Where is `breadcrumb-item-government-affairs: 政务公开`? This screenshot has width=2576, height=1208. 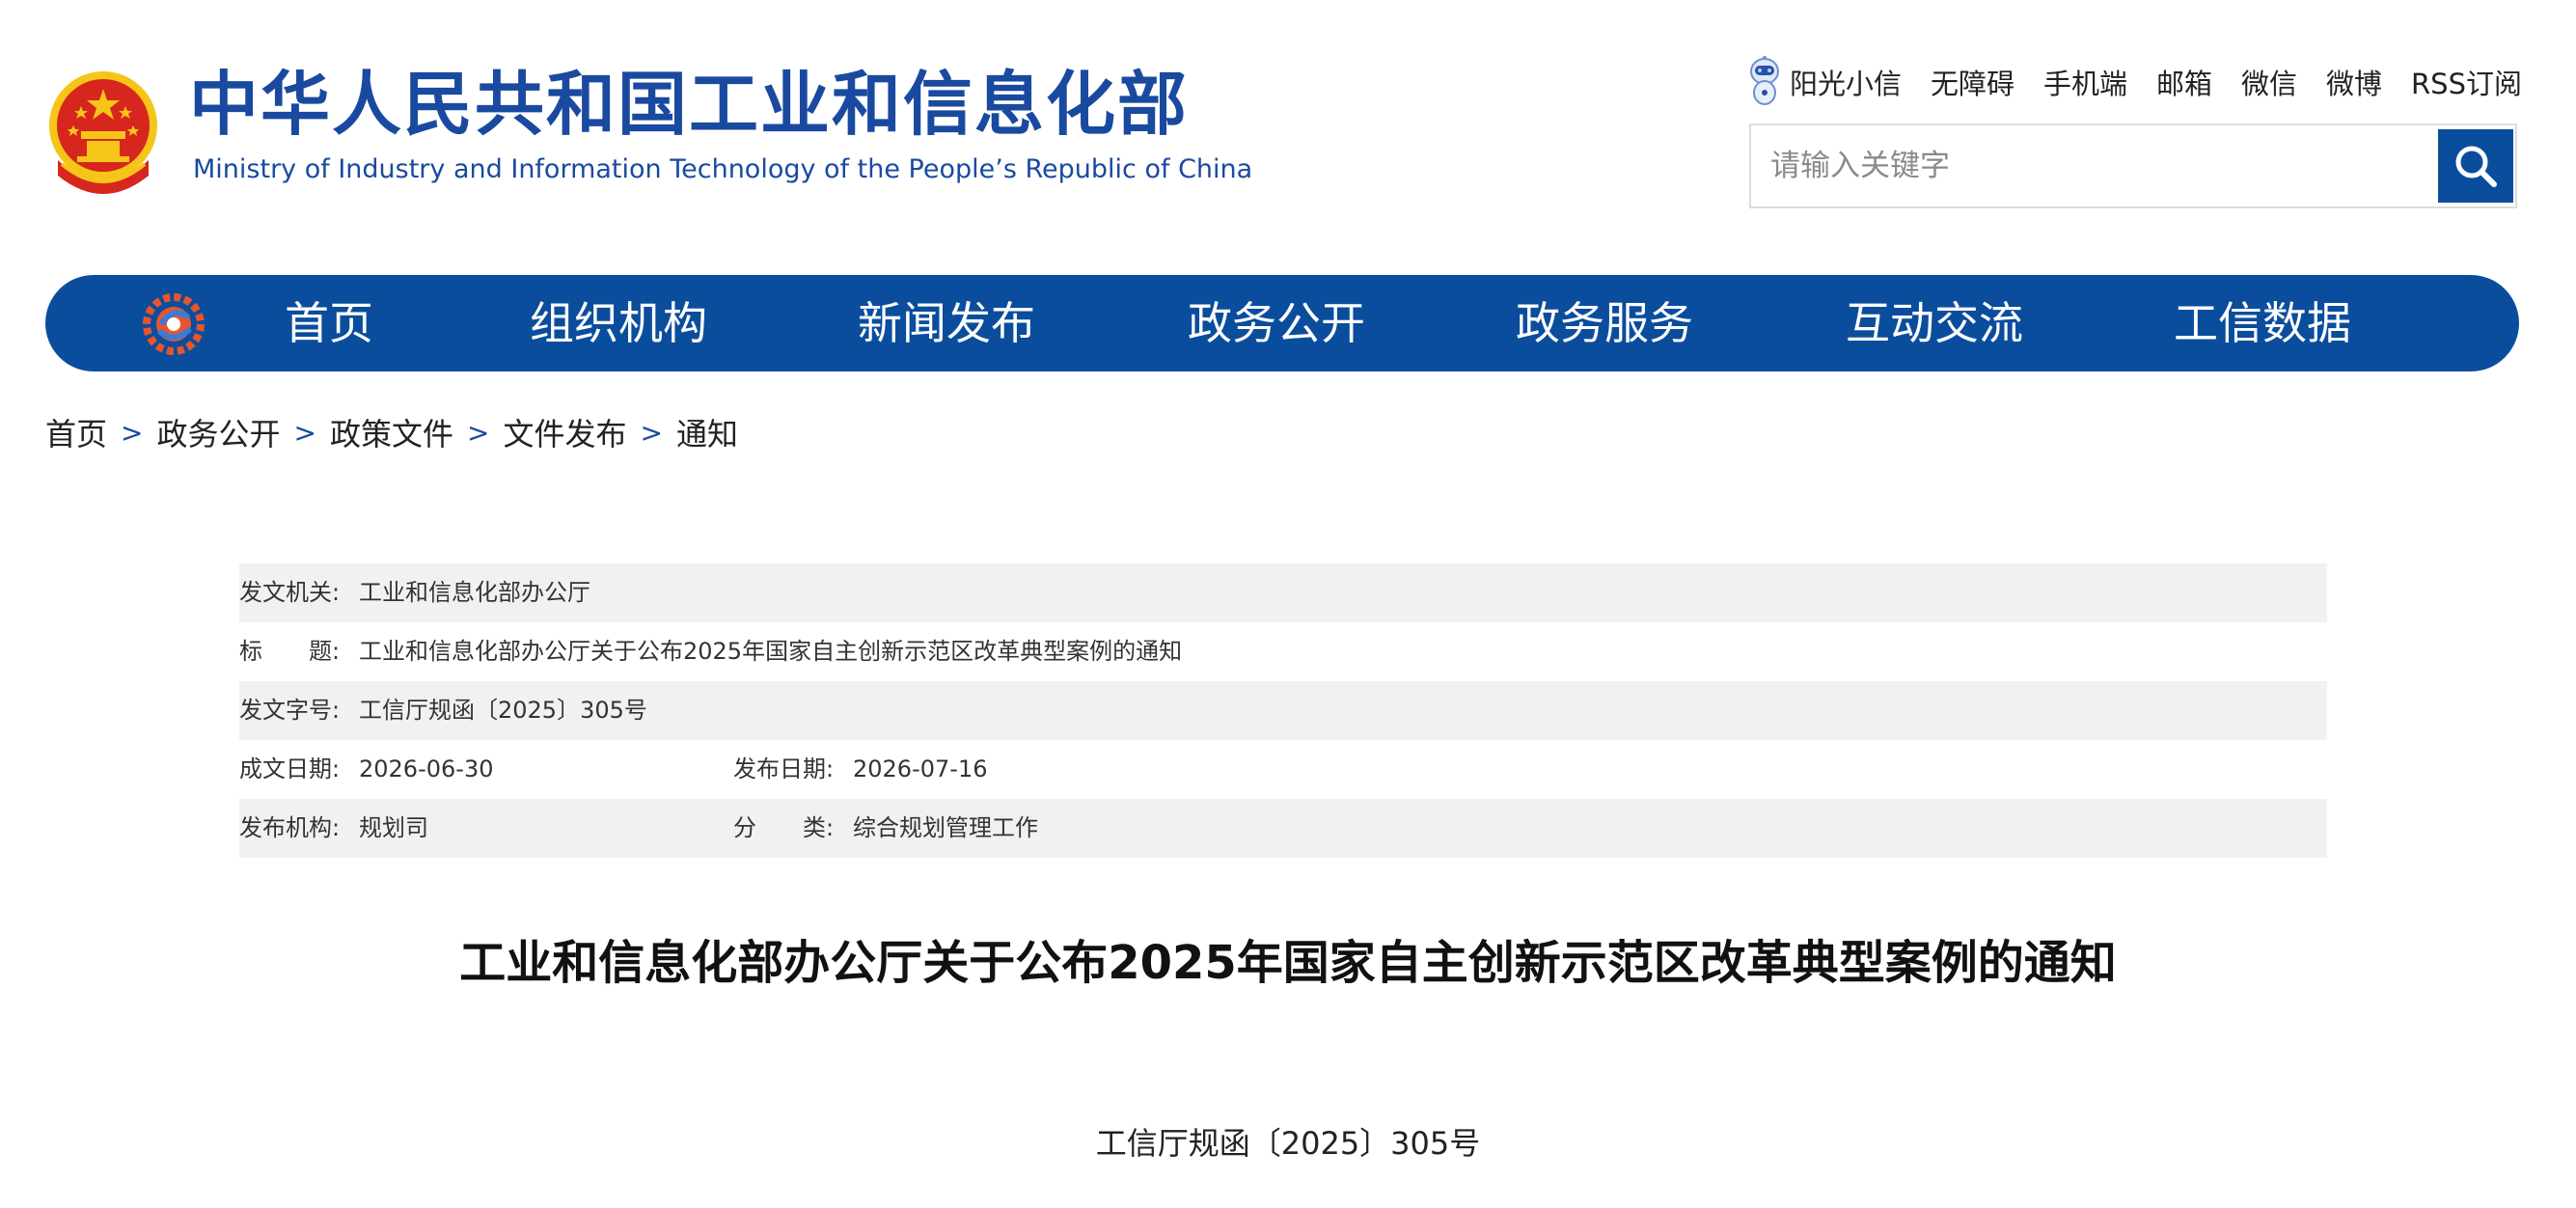
breadcrumb-item-government-affairs: 政务公开 is located at coordinates (218, 432).